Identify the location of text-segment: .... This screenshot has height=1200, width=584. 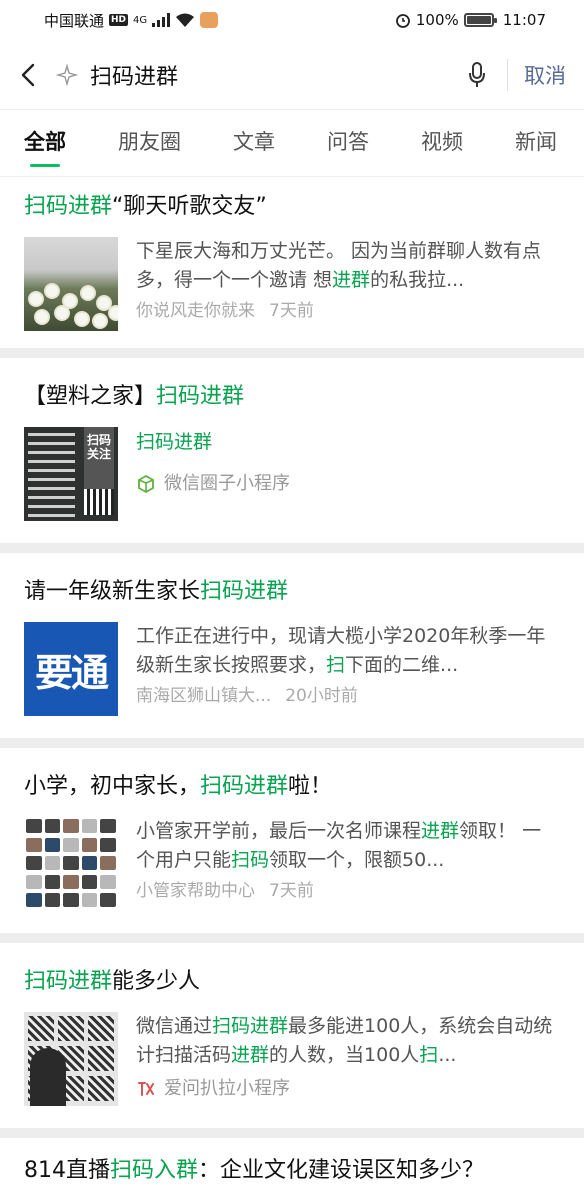
(447, 1055).